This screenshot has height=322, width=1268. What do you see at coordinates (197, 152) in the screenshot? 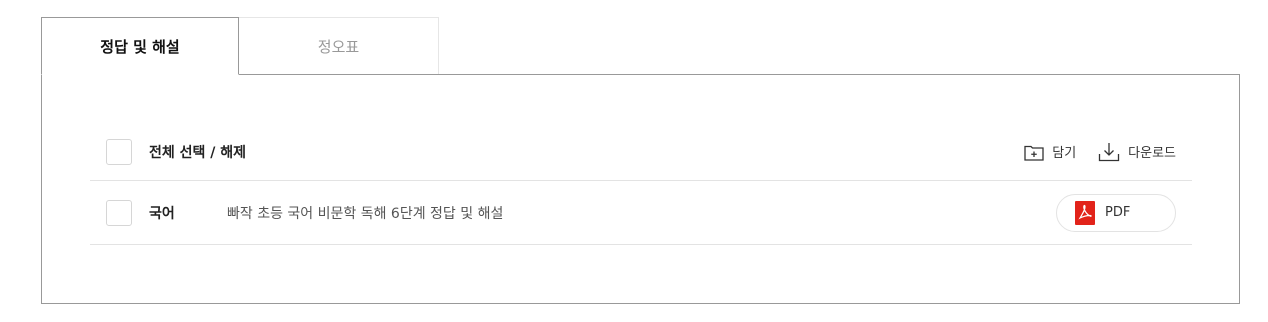
I see `select-all-label: 전체 선택 / 해제` at bounding box center [197, 152].